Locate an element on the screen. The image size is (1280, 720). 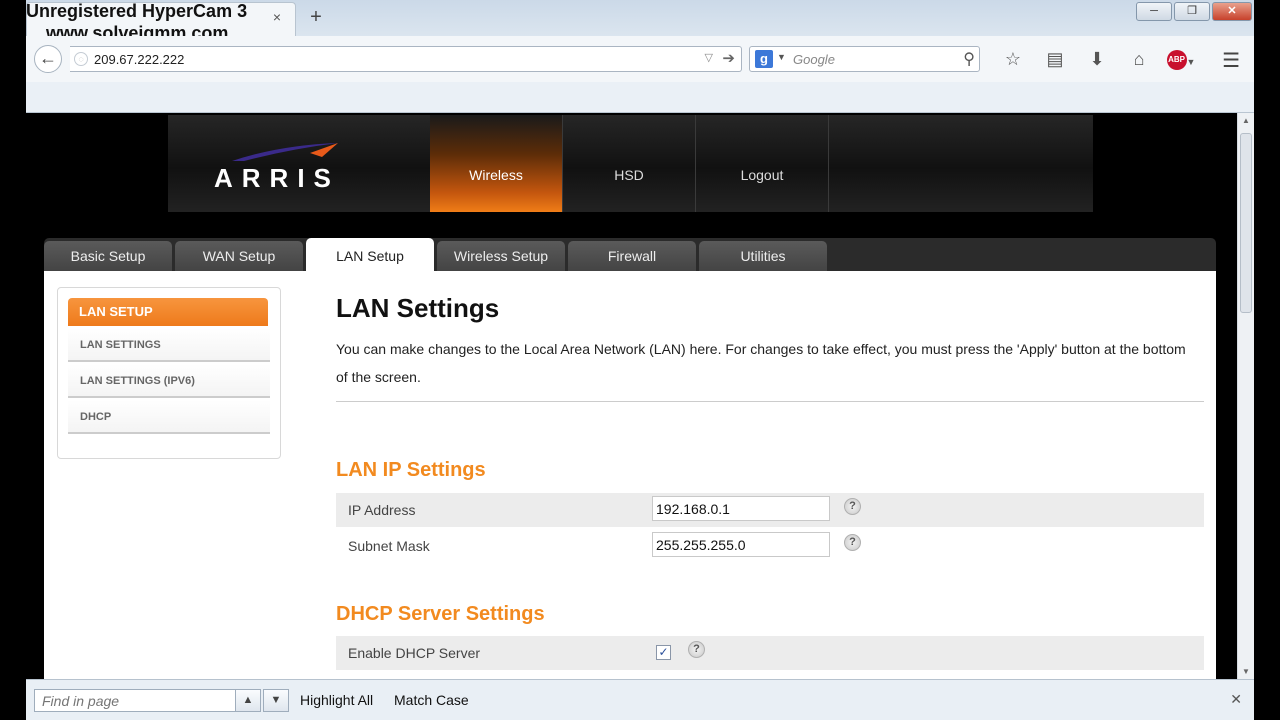
page-title: LAN Settings is located at coordinates (418, 308).